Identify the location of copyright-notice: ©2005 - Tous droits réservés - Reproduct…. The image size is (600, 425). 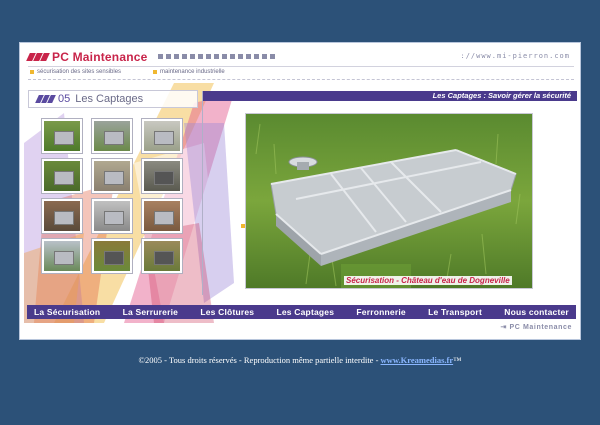
(300, 360).